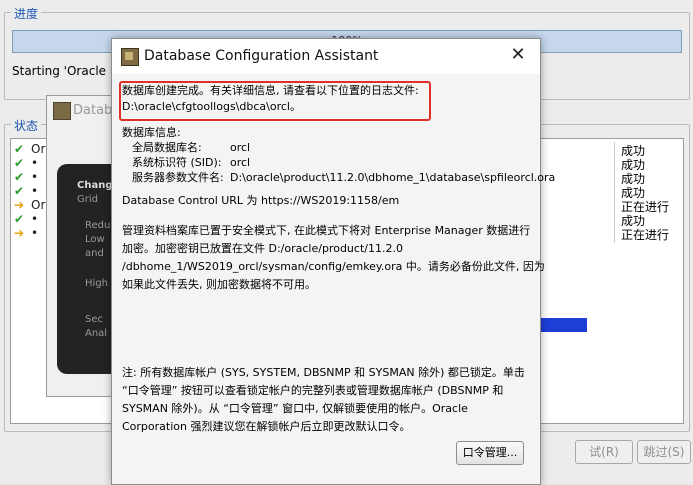 This screenshot has width=693, height=485. I want to click on em-message-line: 如果此文件丢失, 则加密数据将不可用。, so click(219, 284).